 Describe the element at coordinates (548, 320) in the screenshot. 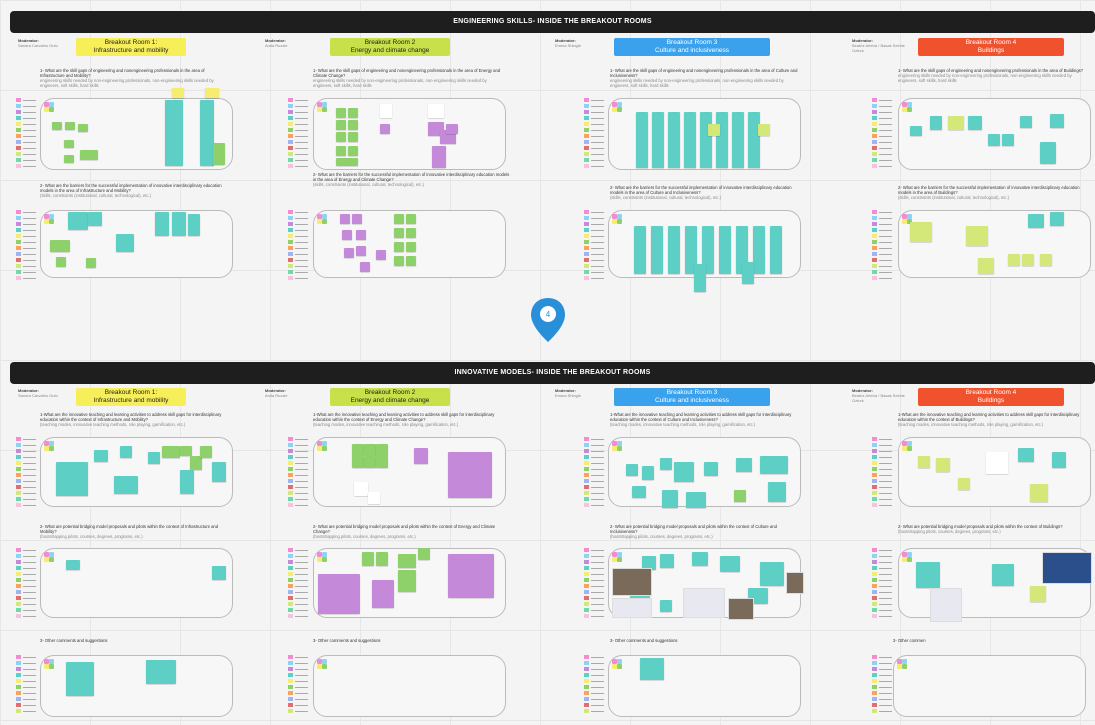

I see `map-pin-icon: 4` at that location.